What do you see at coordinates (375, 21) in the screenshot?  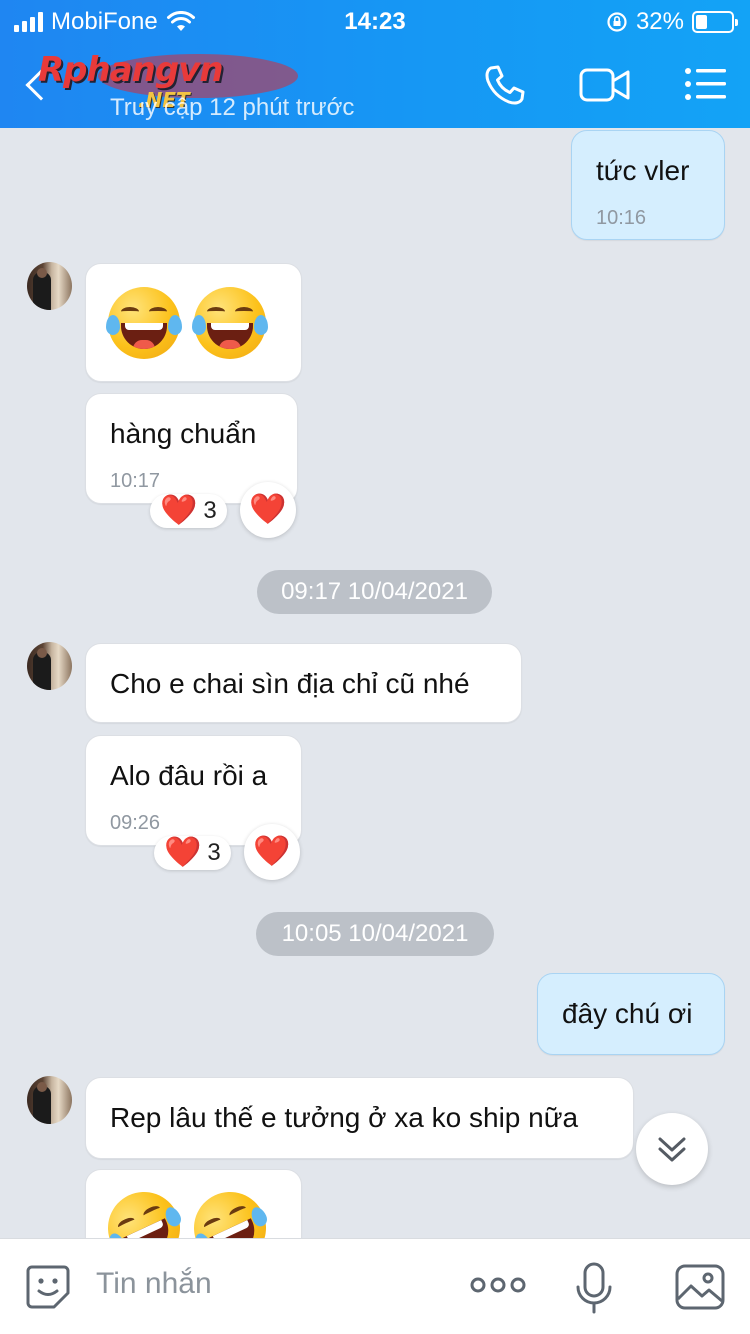 I see `status-bar: MobiFone 14:23 32%` at bounding box center [375, 21].